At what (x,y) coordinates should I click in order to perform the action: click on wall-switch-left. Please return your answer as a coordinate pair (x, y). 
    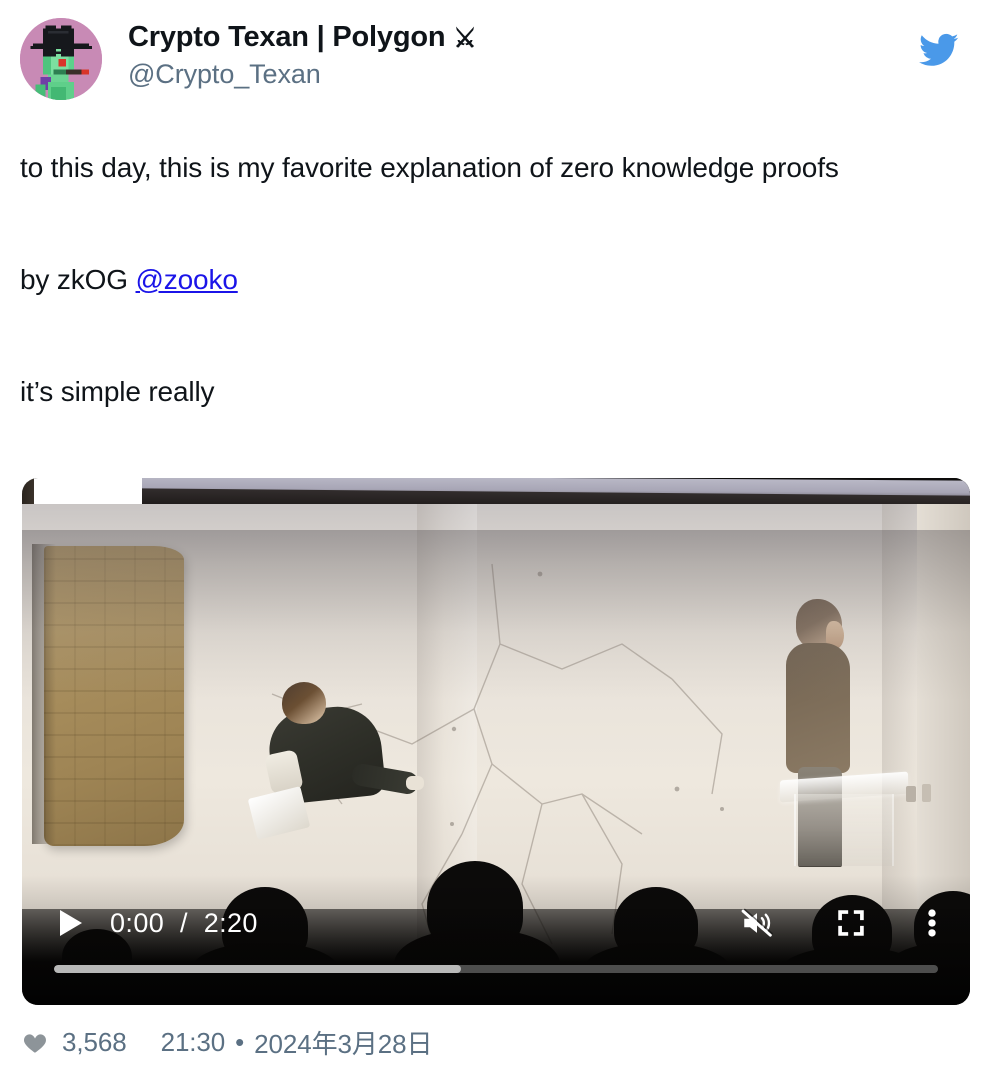
    Looking at the image, I should click on (911, 794).